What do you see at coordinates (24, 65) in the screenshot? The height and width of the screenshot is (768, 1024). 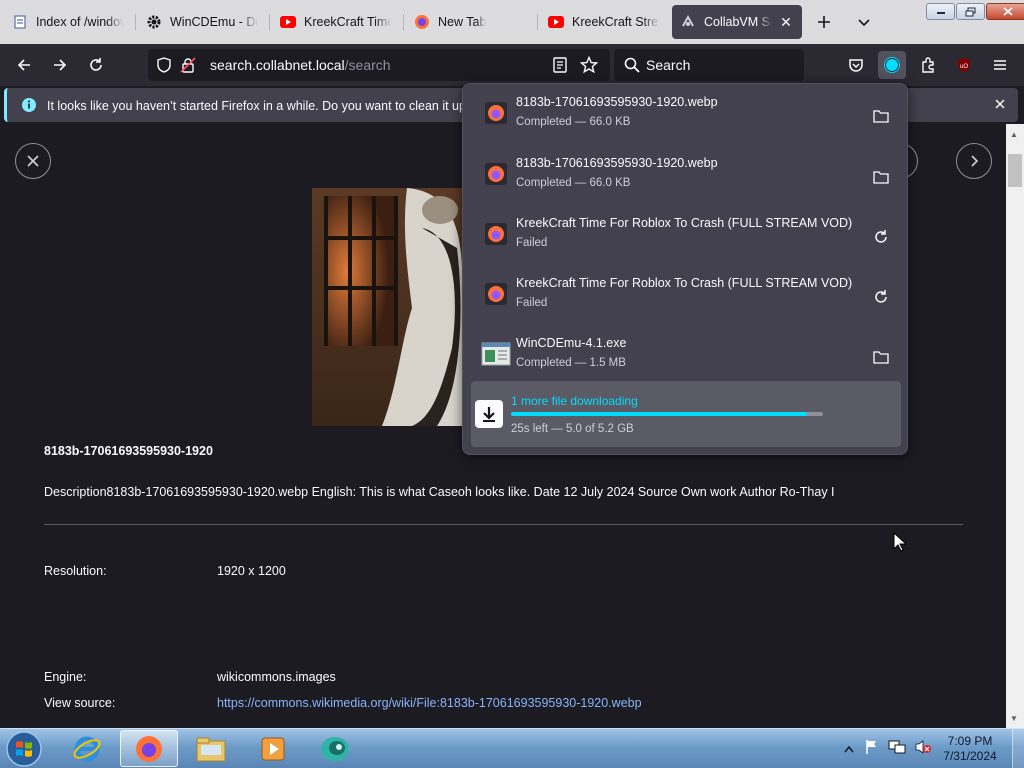 I see `back-button` at bounding box center [24, 65].